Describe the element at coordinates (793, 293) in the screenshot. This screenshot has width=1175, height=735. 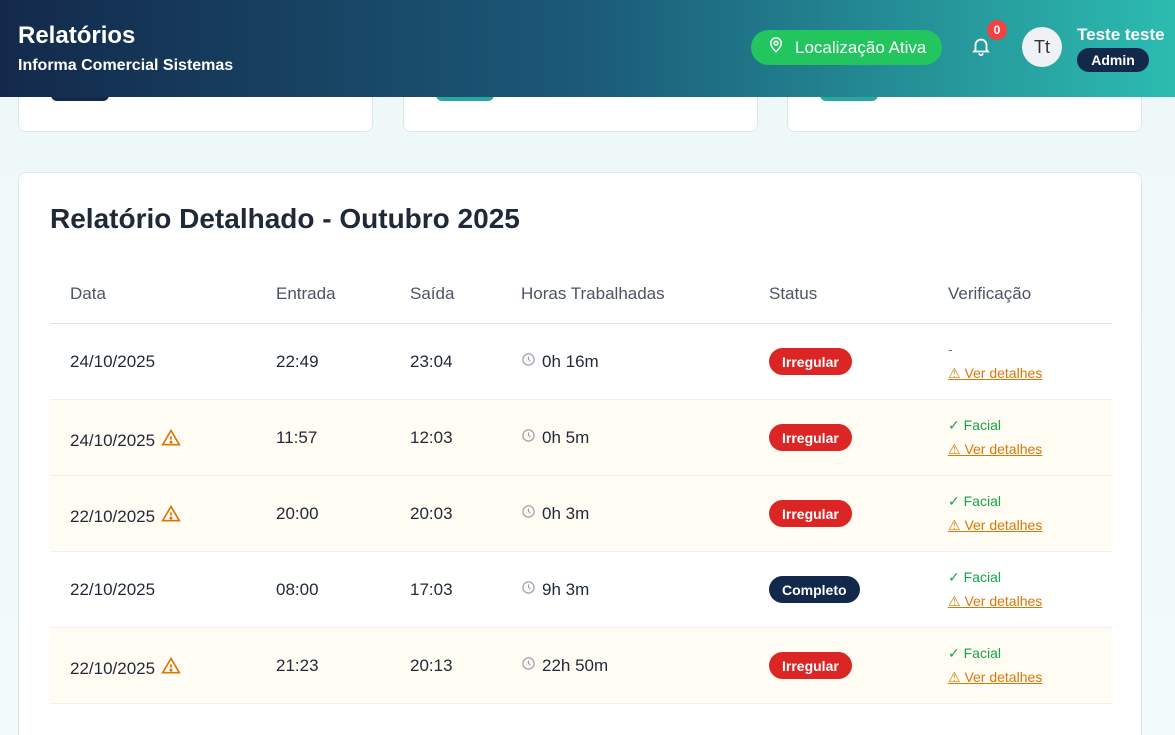
I see `column-header-status: Status` at that location.